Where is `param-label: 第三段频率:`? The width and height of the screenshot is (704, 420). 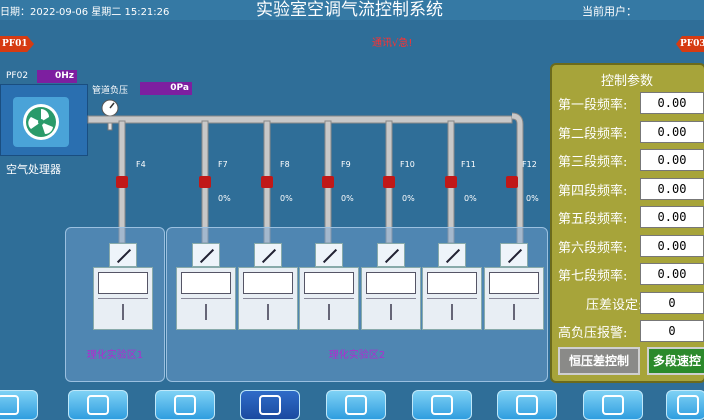
param-label: 第三段频率: is located at coordinates (593, 162).